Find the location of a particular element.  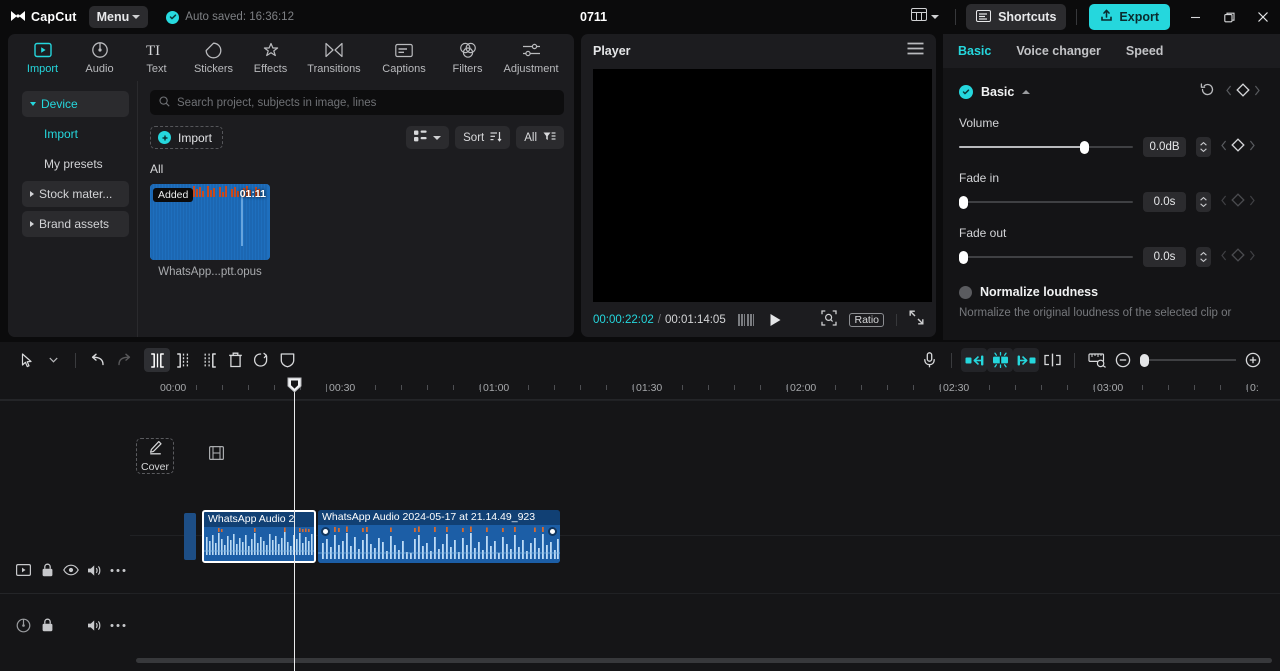

trim-left-button is located at coordinates (183, 360).